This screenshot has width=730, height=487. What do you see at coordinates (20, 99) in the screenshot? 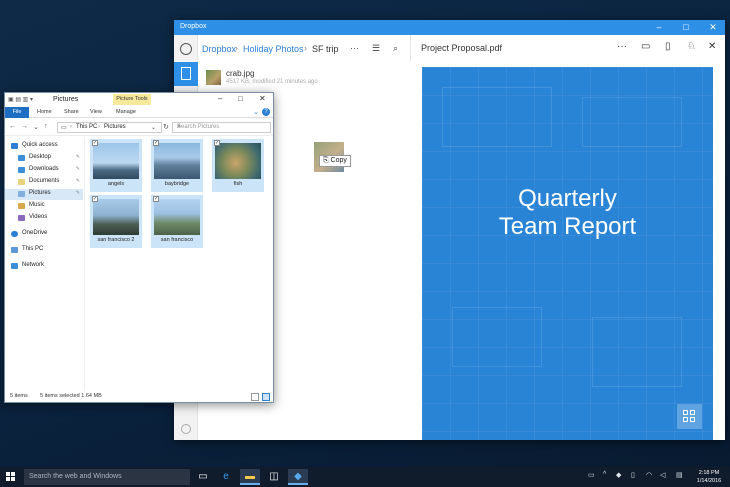
I see `quick-access-toolbar-icons: ▣ ▤ ▥ ▾` at bounding box center [20, 99].